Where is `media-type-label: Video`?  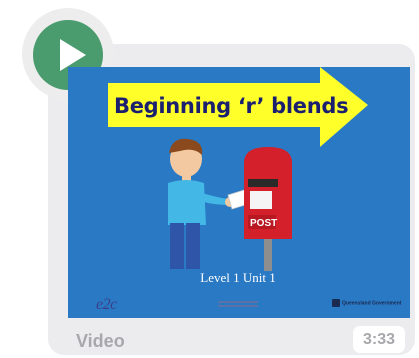
media-type-label: Video is located at coordinates (100, 341).